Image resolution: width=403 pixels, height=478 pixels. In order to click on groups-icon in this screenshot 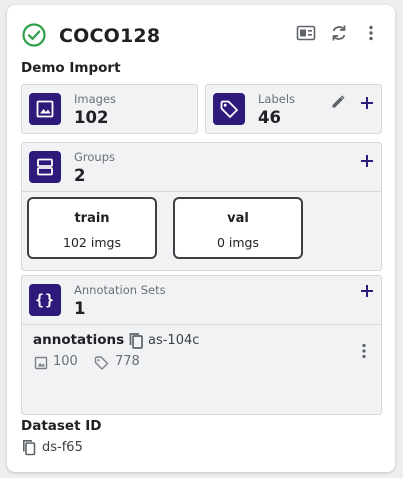, I will do `click(45, 167)`.